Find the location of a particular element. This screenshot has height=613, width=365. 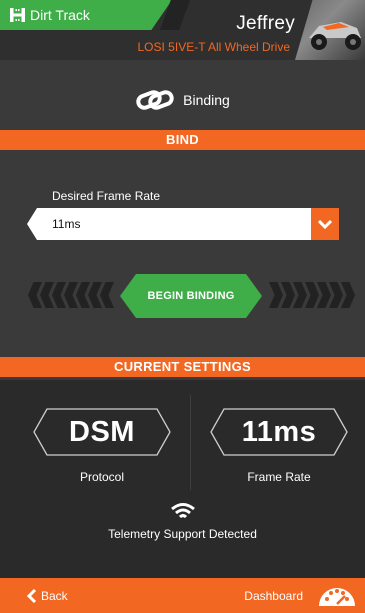

dashboard-button: Dashboard is located at coordinates (300, 595).